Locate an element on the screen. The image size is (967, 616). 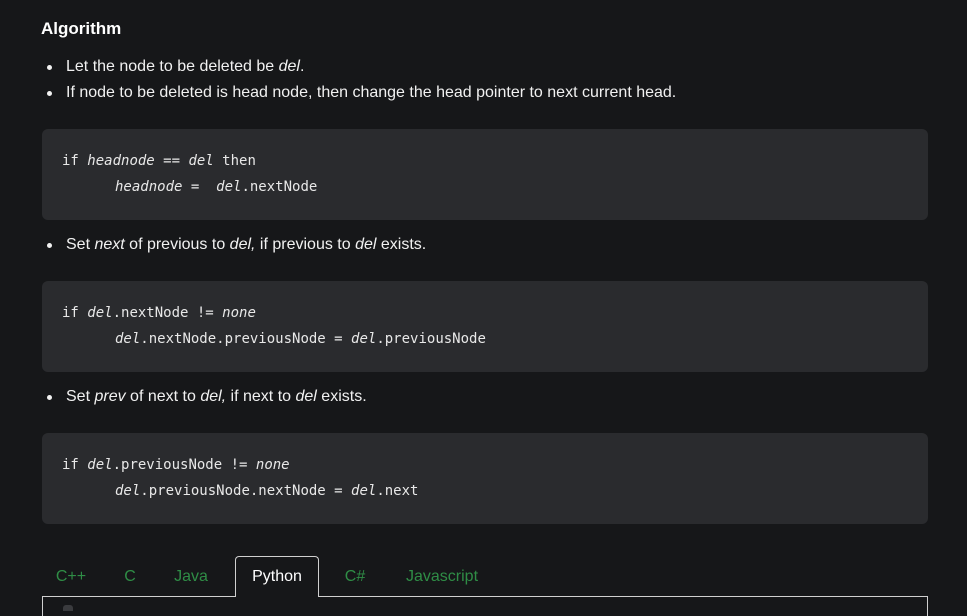
bullet-emphasis: prev is located at coordinates (110, 396).